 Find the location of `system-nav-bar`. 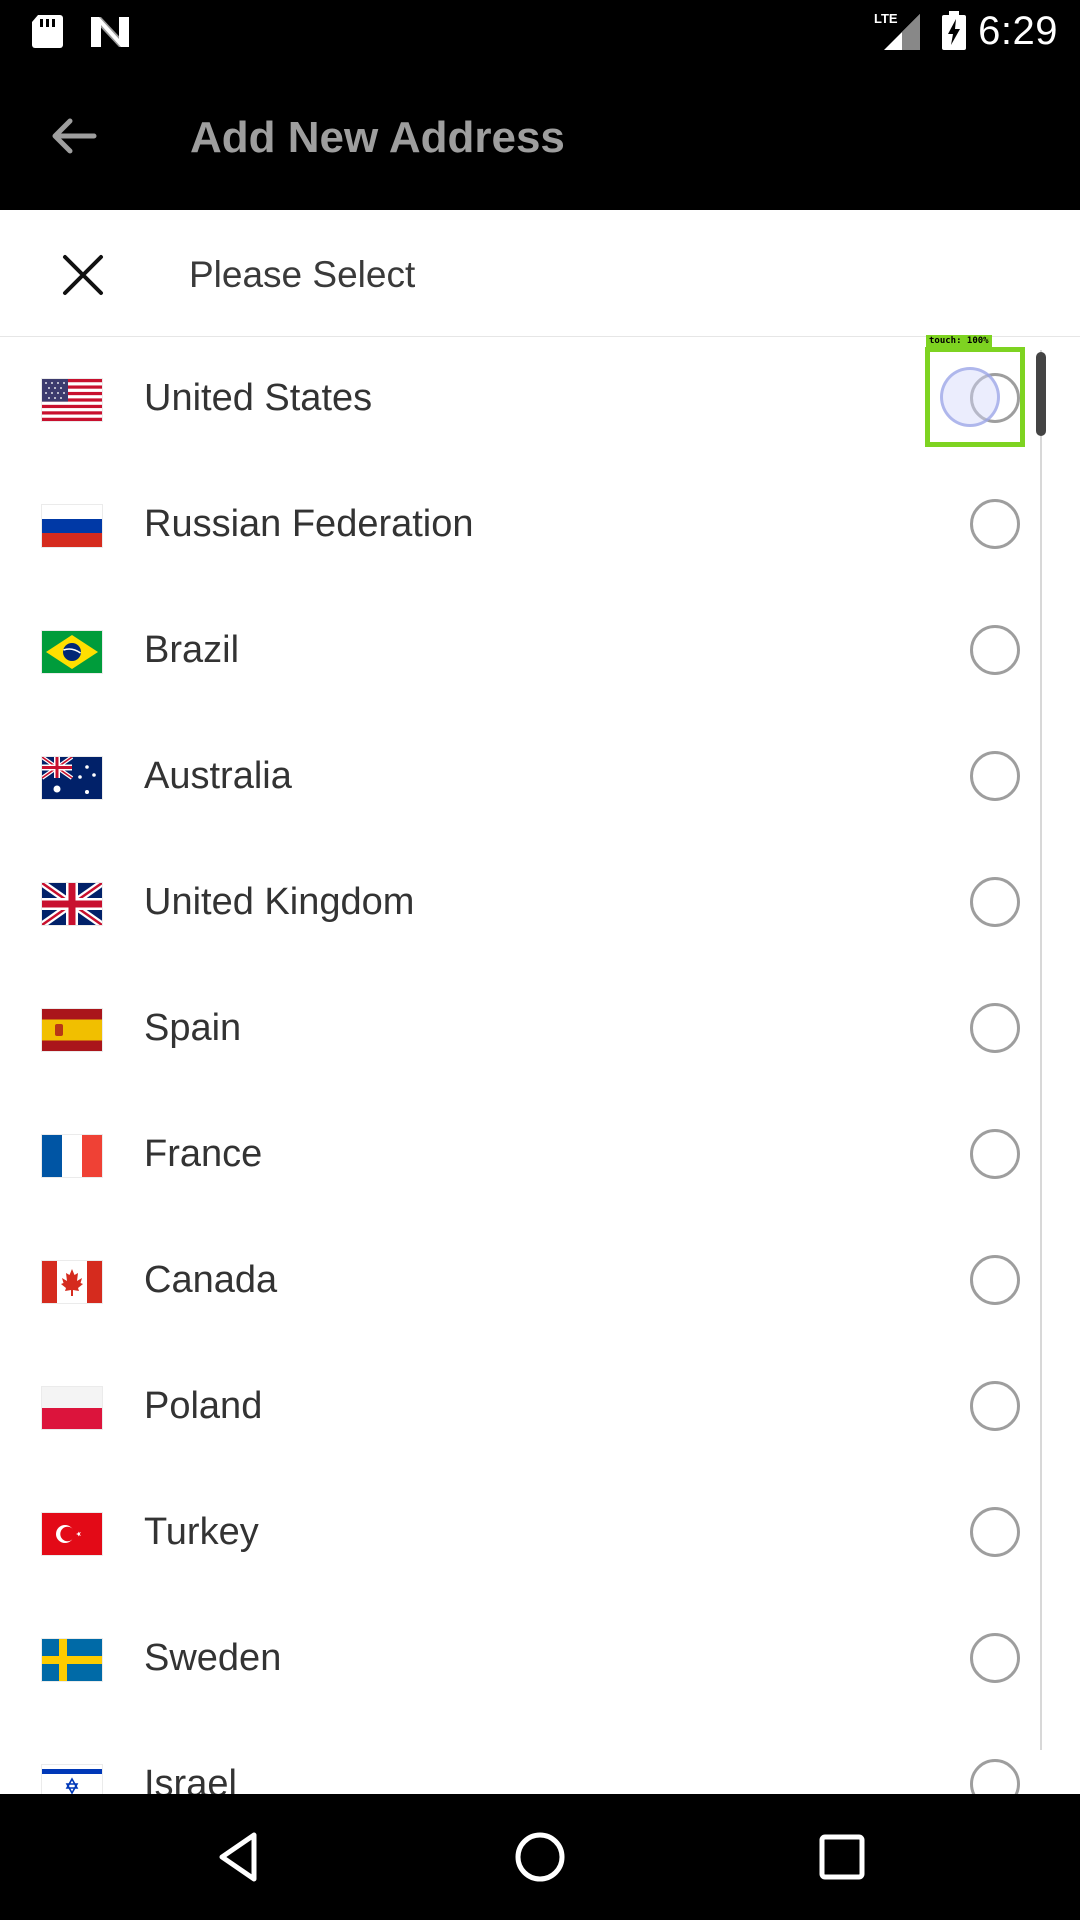

system-nav-bar is located at coordinates (540, 1857).